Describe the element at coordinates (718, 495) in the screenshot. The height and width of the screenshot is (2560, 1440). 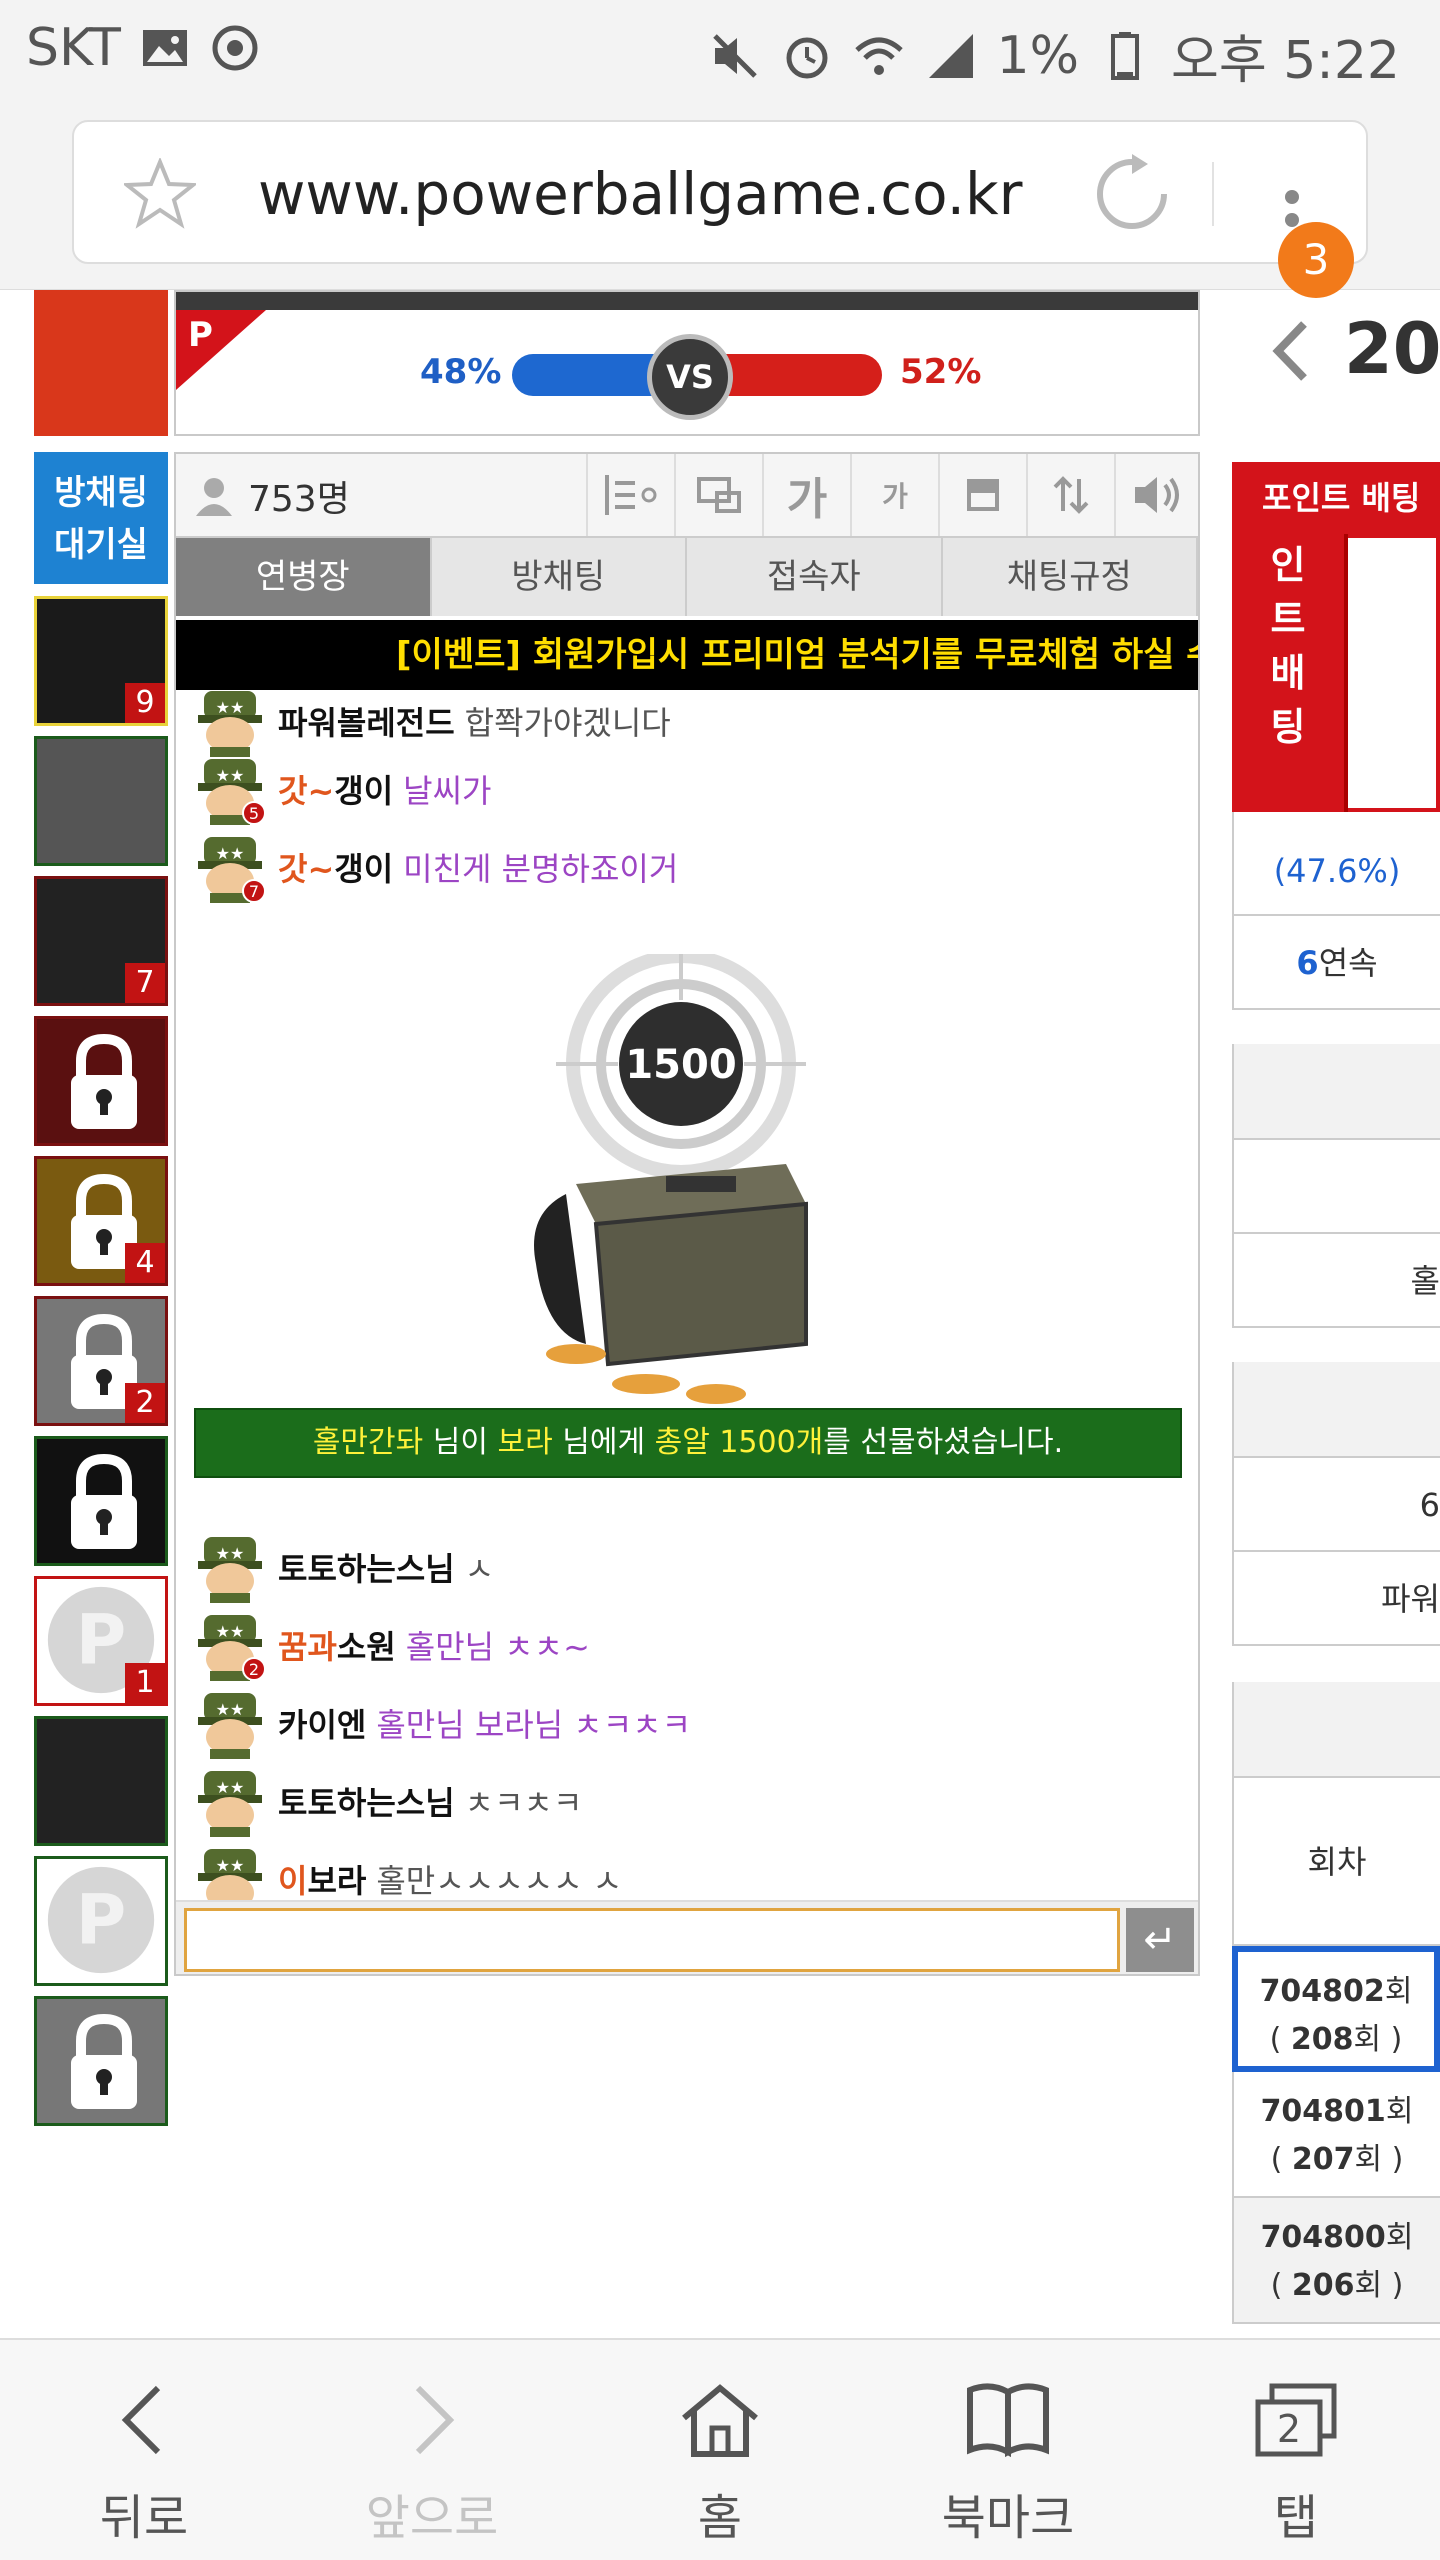
I see `window-button` at that location.